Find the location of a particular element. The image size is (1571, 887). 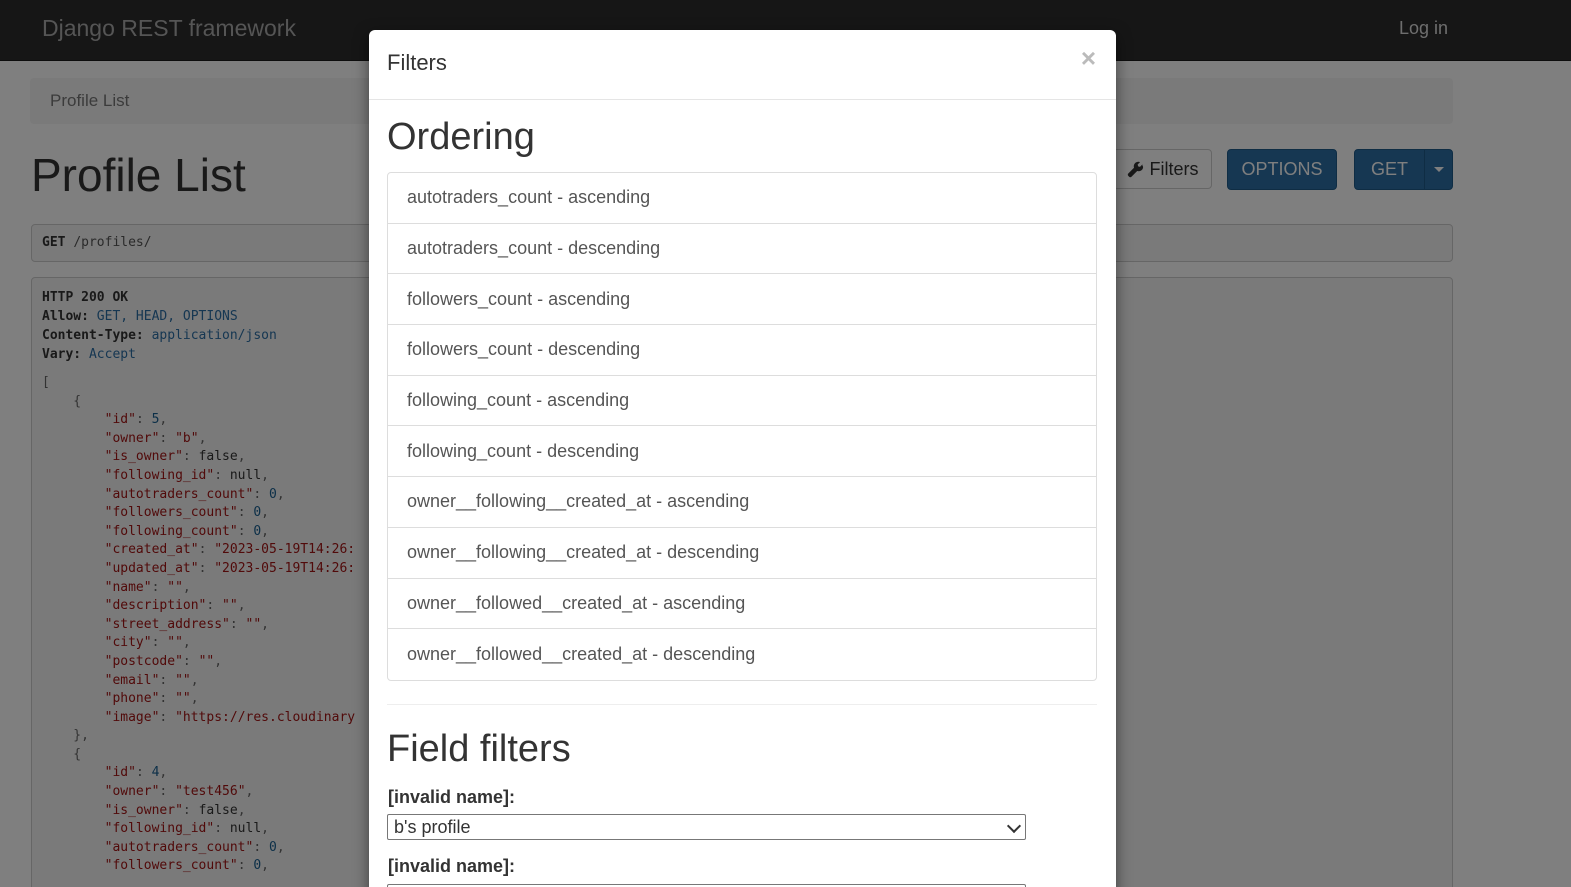

ordering-option: autotraders_count - descending is located at coordinates (742, 249).